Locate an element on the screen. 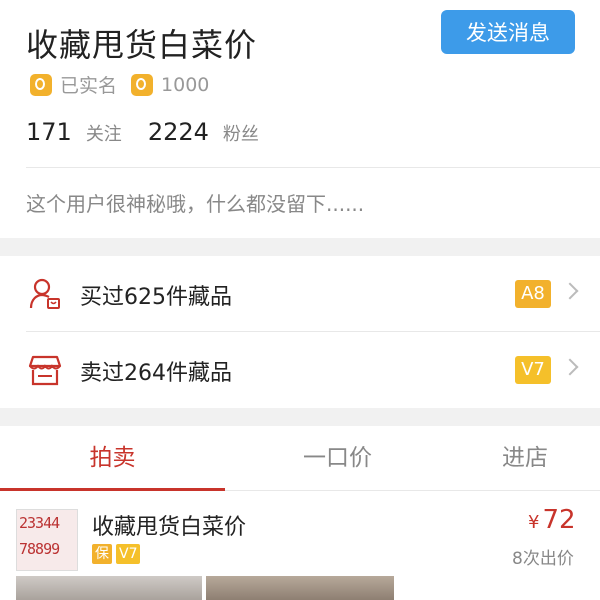 The width and height of the screenshot is (600, 600). listing-title: 收藏甩货白菜价 is located at coordinates (169, 525).